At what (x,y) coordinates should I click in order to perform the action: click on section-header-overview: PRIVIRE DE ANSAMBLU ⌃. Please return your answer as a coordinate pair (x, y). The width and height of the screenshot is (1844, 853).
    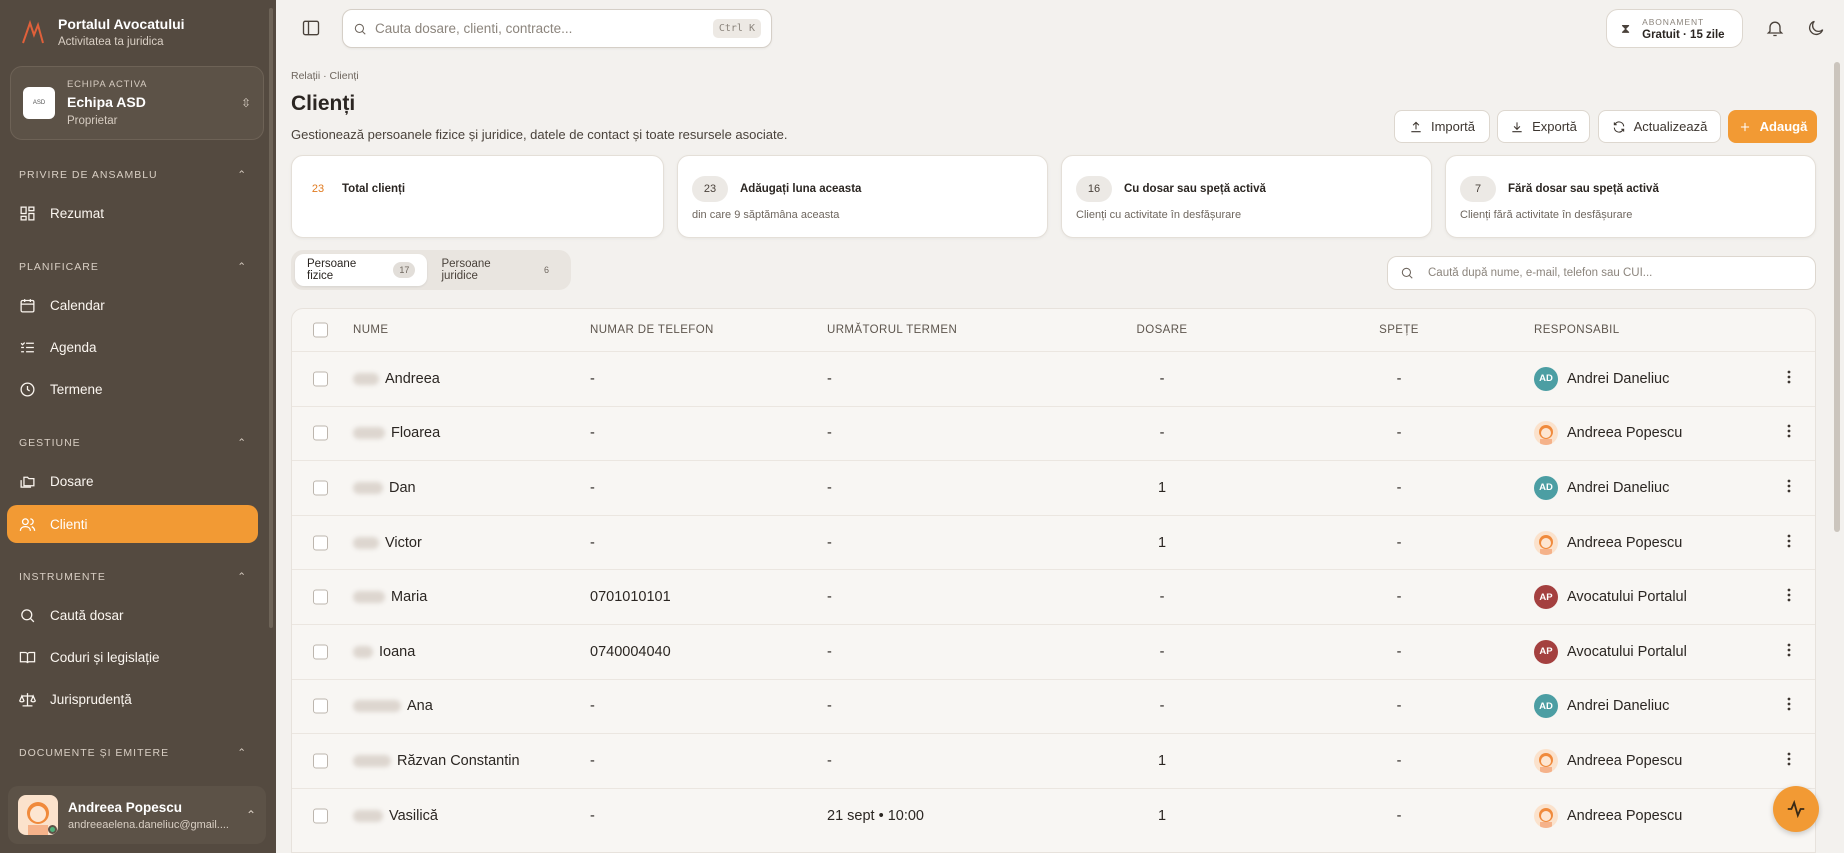
    Looking at the image, I should click on (133, 175).